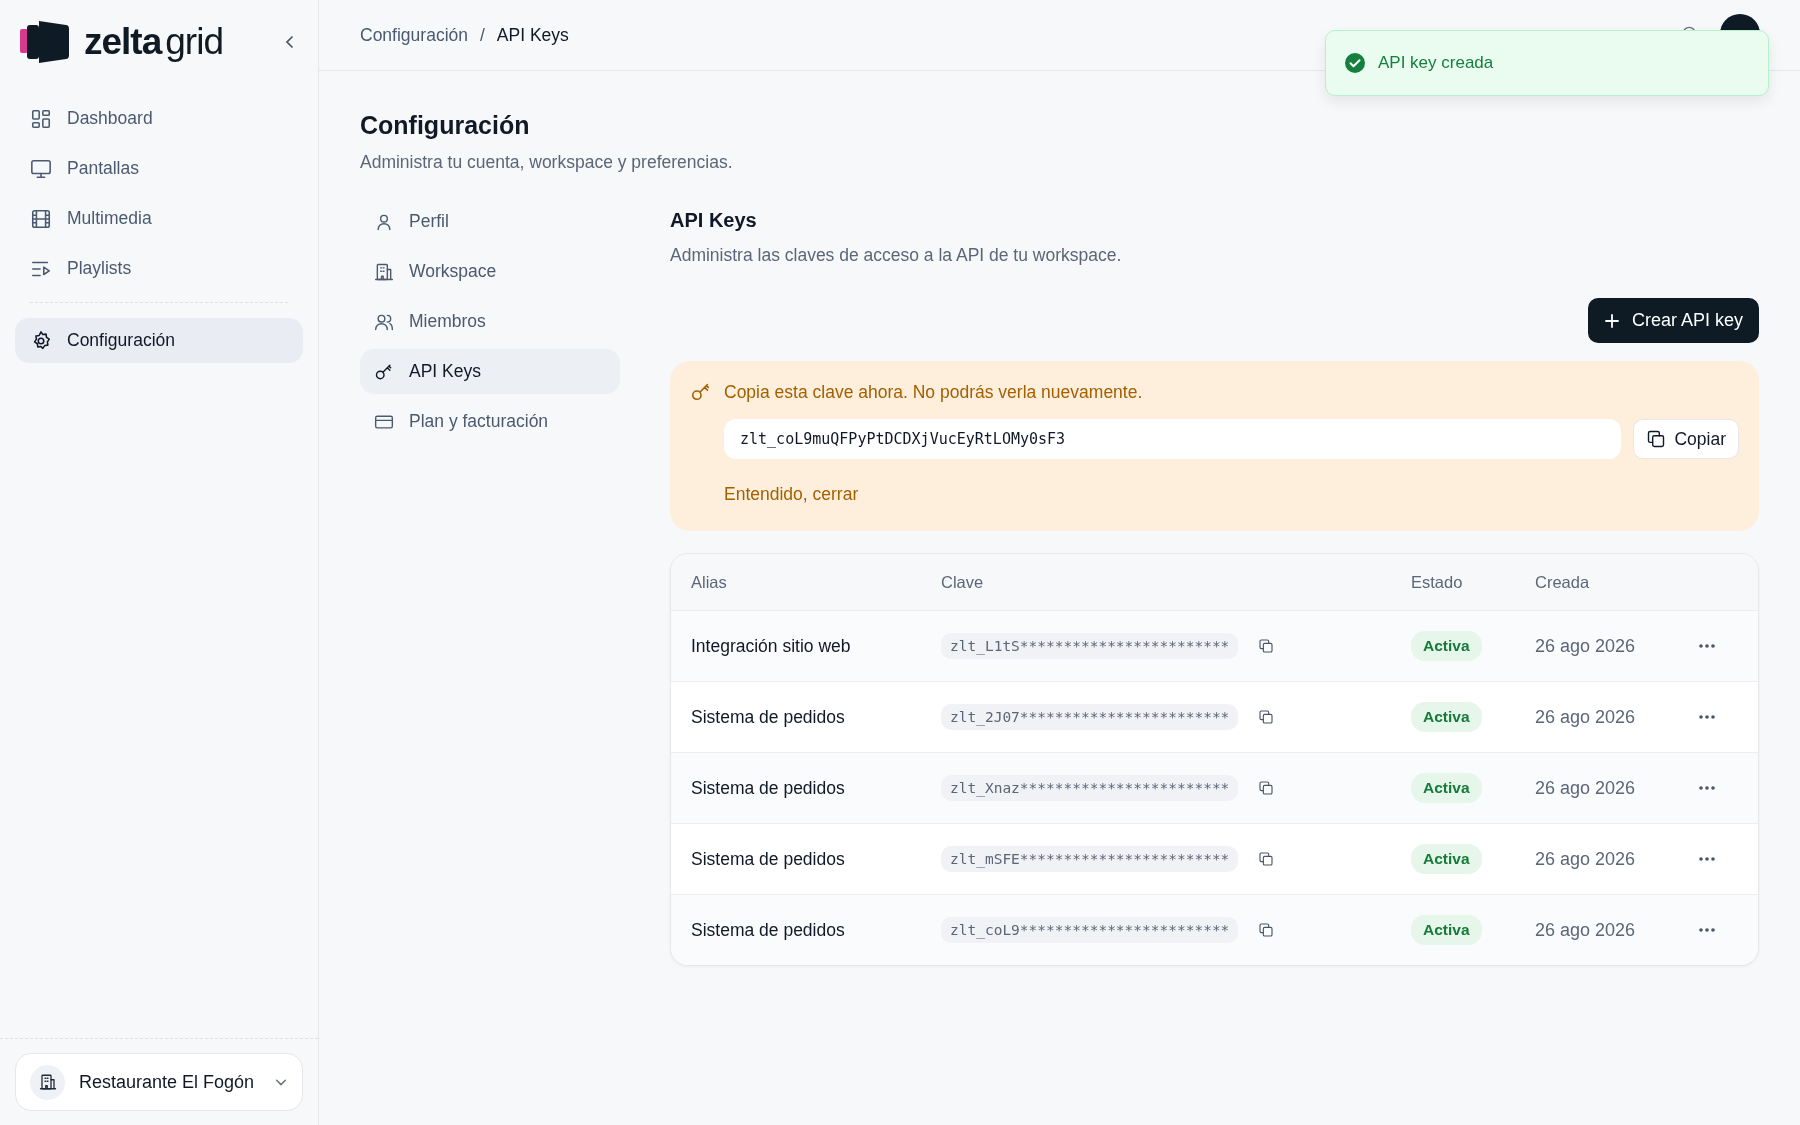  What do you see at coordinates (896, 255) in the screenshot?
I see `section-description: Administra las claves de acceso a la API de tu workspace.` at bounding box center [896, 255].